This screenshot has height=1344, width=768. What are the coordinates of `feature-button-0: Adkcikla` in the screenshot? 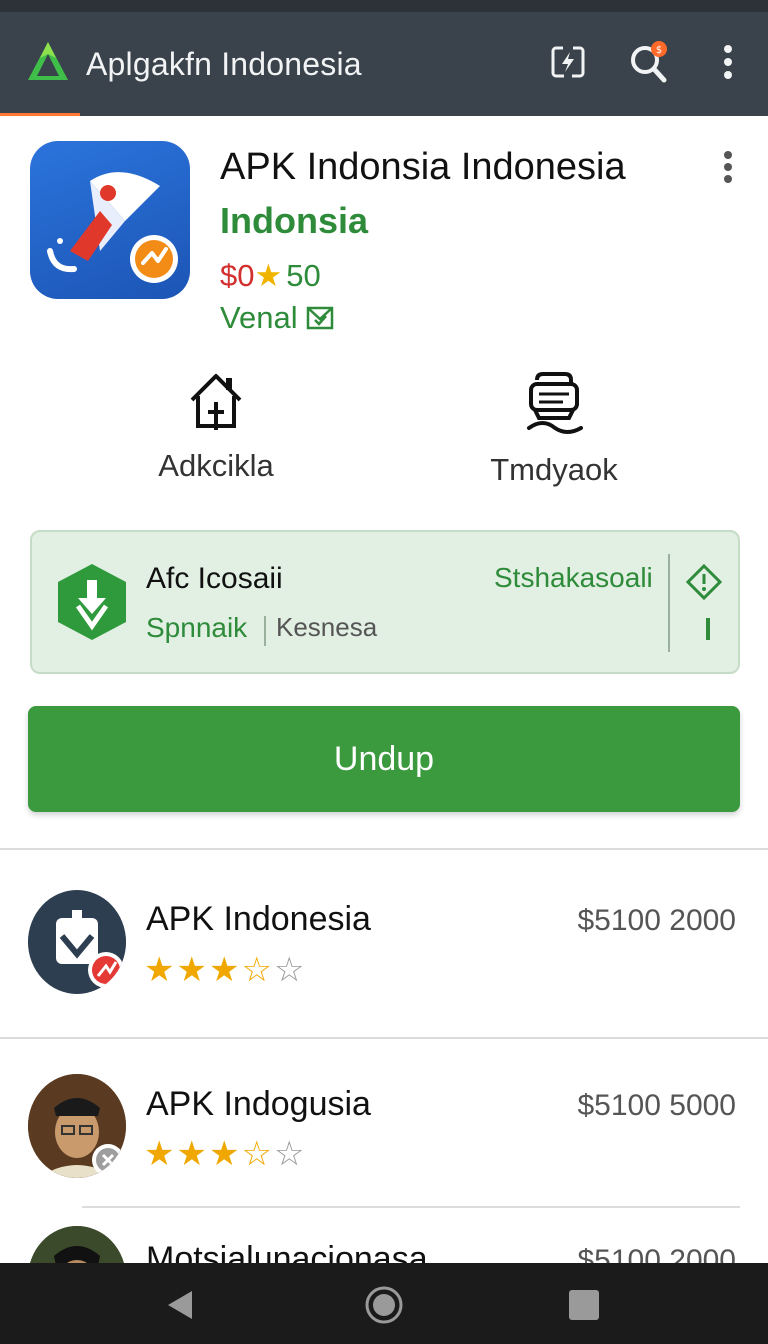 It's located at (216, 427).